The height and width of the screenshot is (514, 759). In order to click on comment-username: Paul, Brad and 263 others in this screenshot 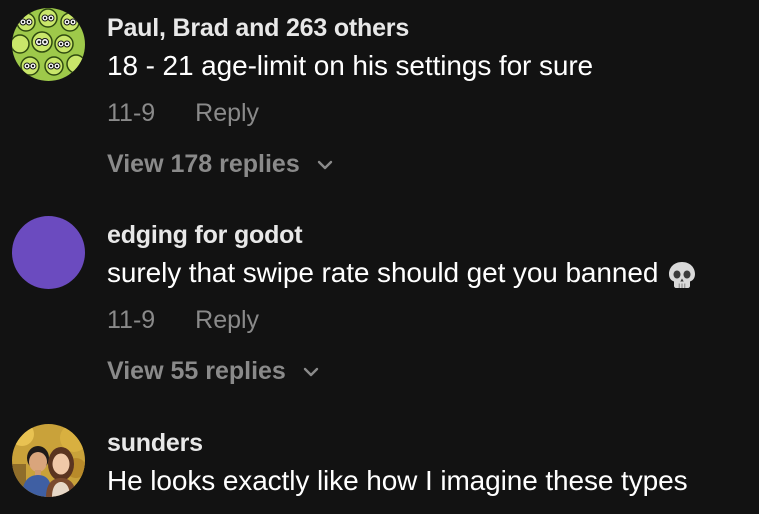, I will do `click(258, 28)`.